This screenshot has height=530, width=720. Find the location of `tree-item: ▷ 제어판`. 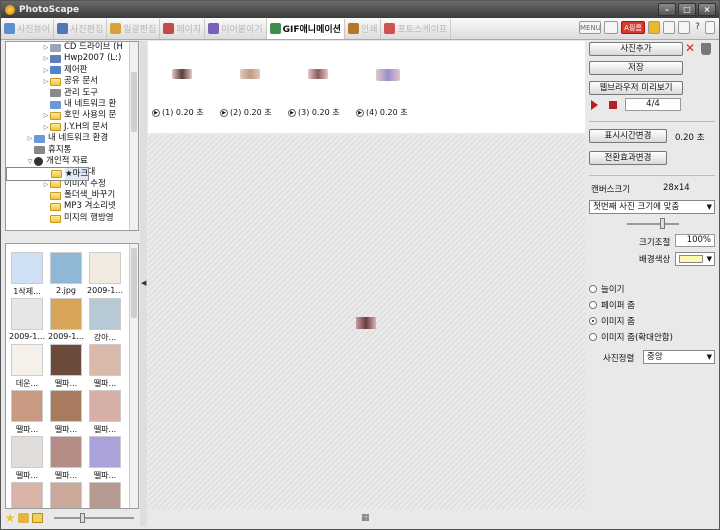

tree-item: ▷ 제어판 is located at coordinates (72, 70).